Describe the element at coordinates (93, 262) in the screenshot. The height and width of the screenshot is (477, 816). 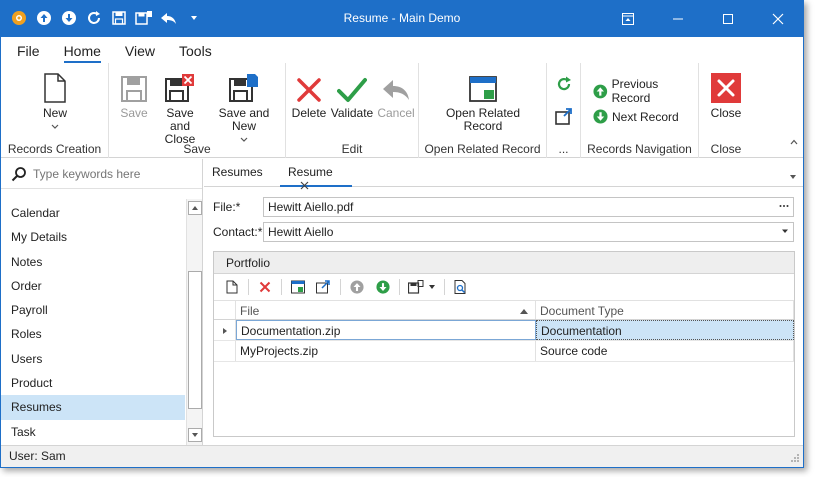
I see `nav-item-notes: Notes` at that location.